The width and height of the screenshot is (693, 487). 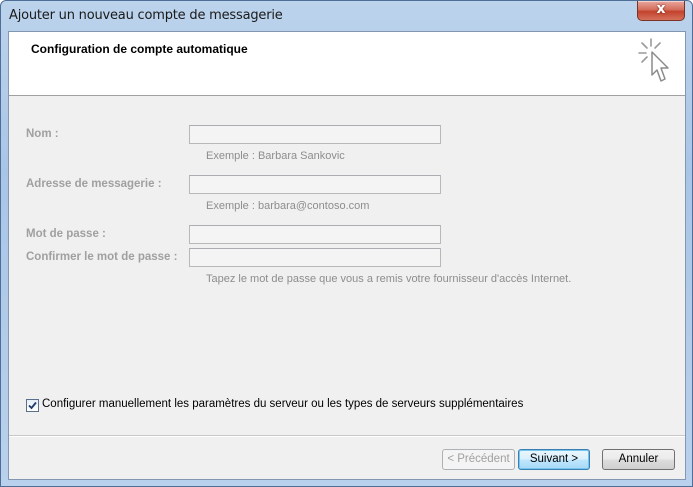 What do you see at coordinates (139, 49) in the screenshot?
I see `page-title: Configuration de compte automatique` at bounding box center [139, 49].